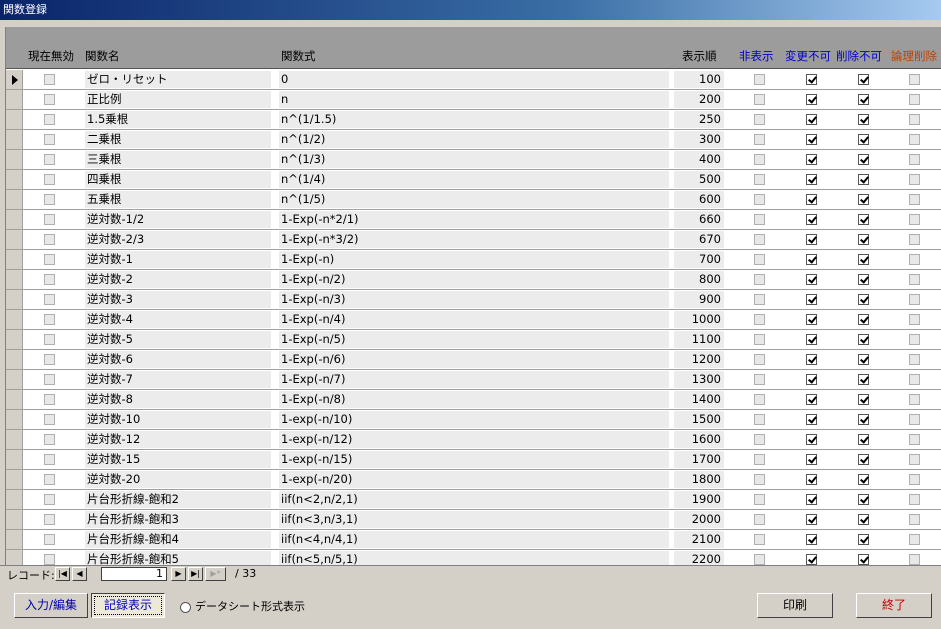 This screenshot has width=941, height=629. I want to click on function-name-cell: 逆対数-6, so click(178, 359).